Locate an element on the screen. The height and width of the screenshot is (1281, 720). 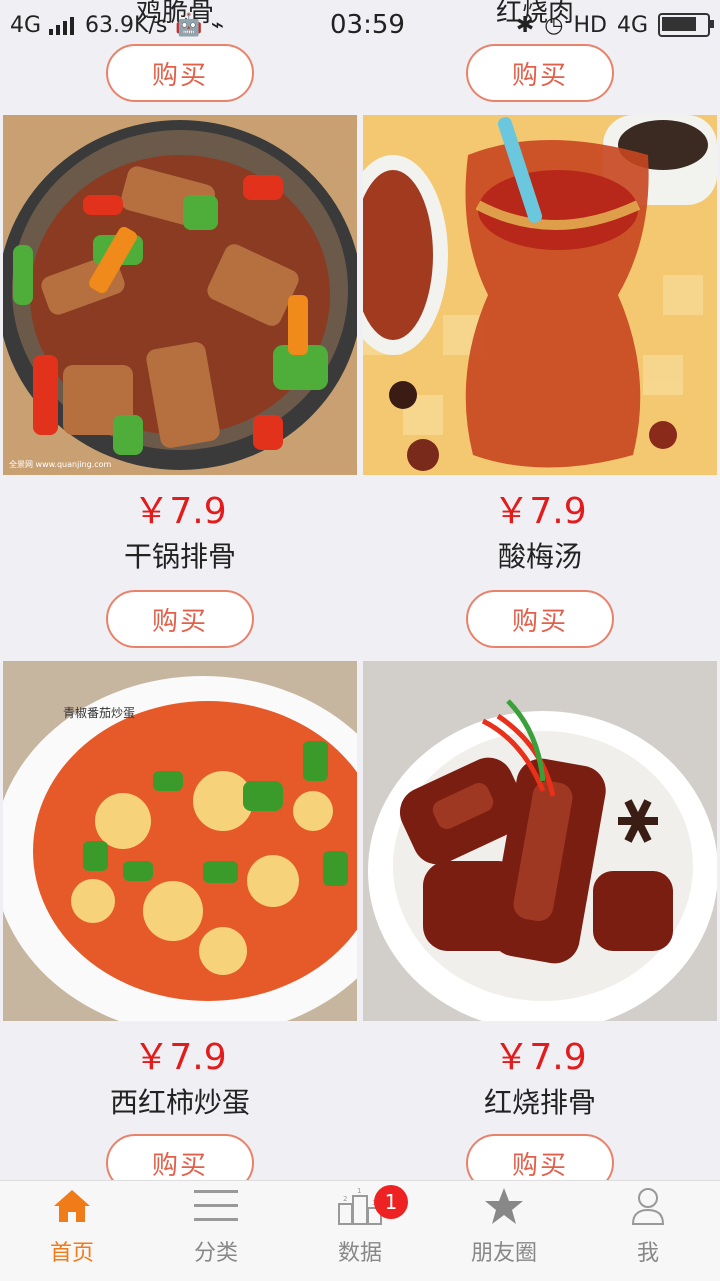
bottom-tab-bar: 首页 分类 2 1 3 1 数据 is located at coordinates (360, 1230).